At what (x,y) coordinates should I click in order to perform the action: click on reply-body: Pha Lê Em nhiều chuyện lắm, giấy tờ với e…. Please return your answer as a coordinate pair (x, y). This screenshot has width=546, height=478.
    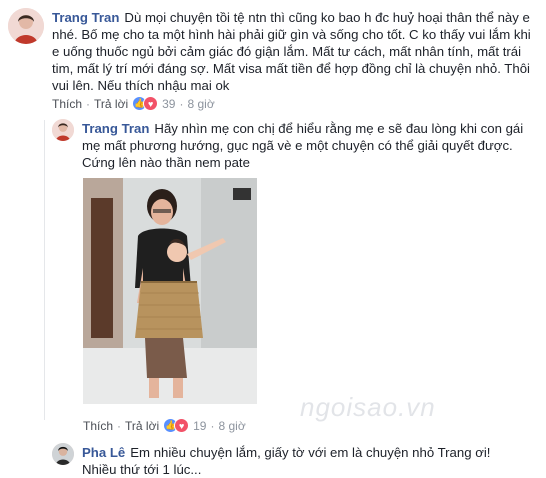
    Looking at the image, I should click on (302, 461).